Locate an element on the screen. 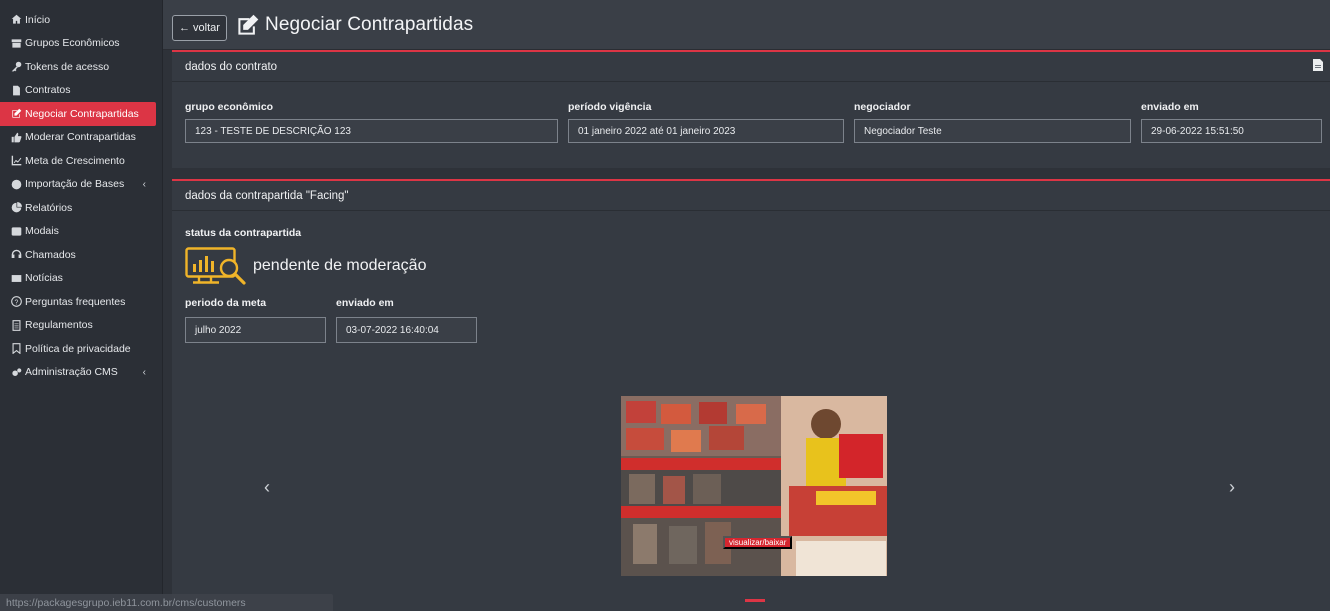 This screenshot has width=1330, height=611. sidebar-item-noticias: Notícias is located at coordinates (81, 279).